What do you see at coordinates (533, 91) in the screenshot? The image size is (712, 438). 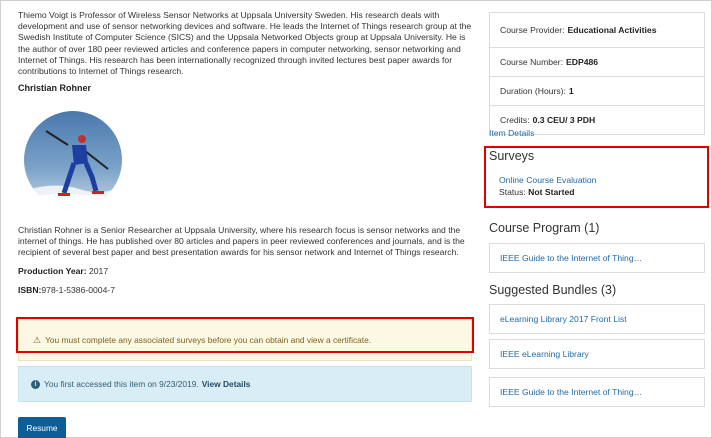 I see `duration-label: Duration (Hours):` at bounding box center [533, 91].